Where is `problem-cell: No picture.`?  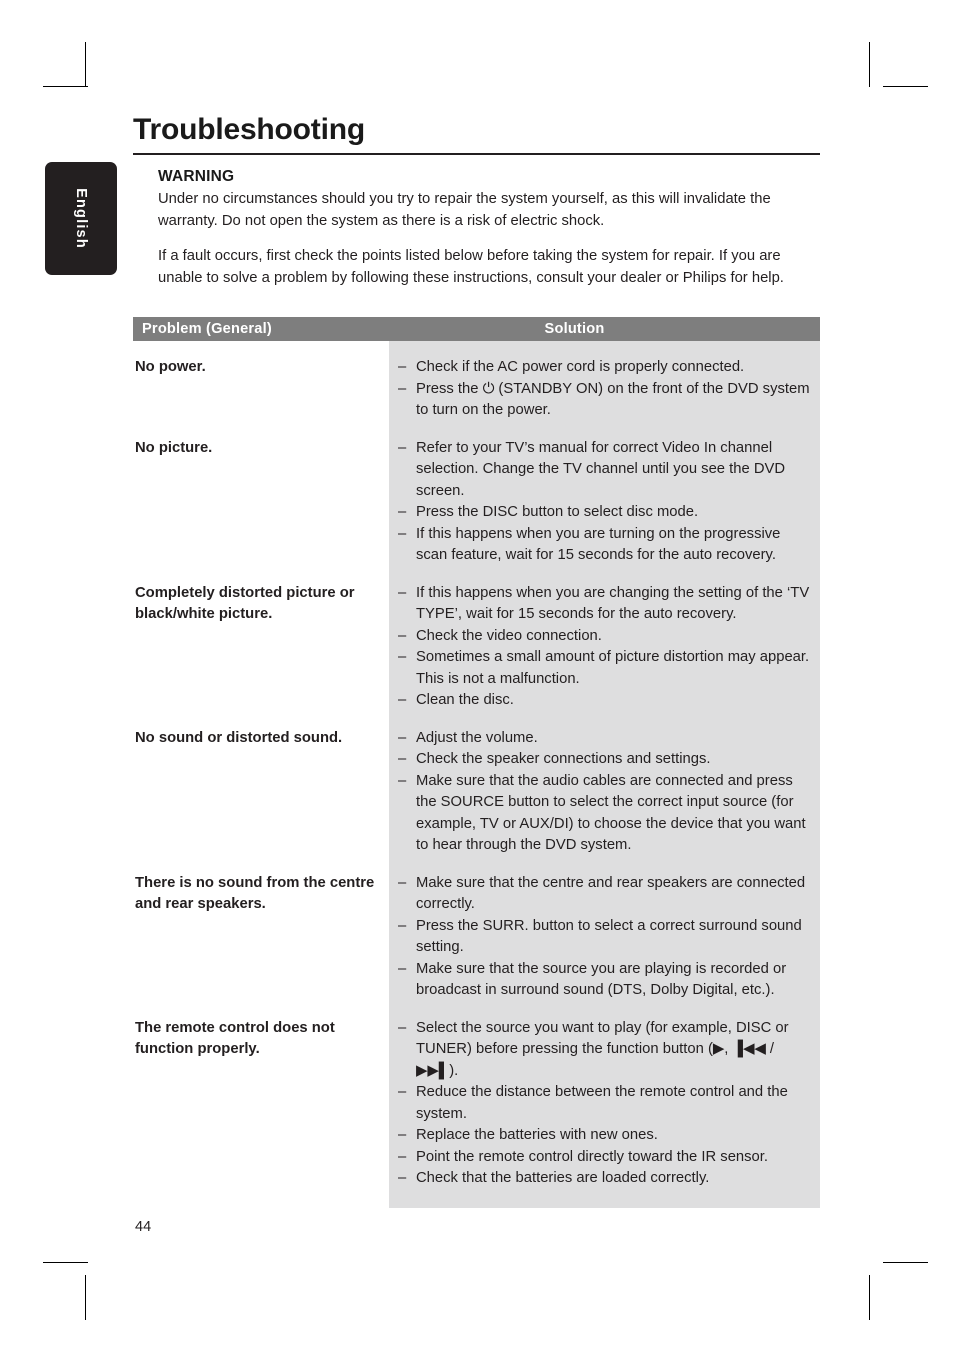
problem-cell: No picture. is located at coordinates (174, 447).